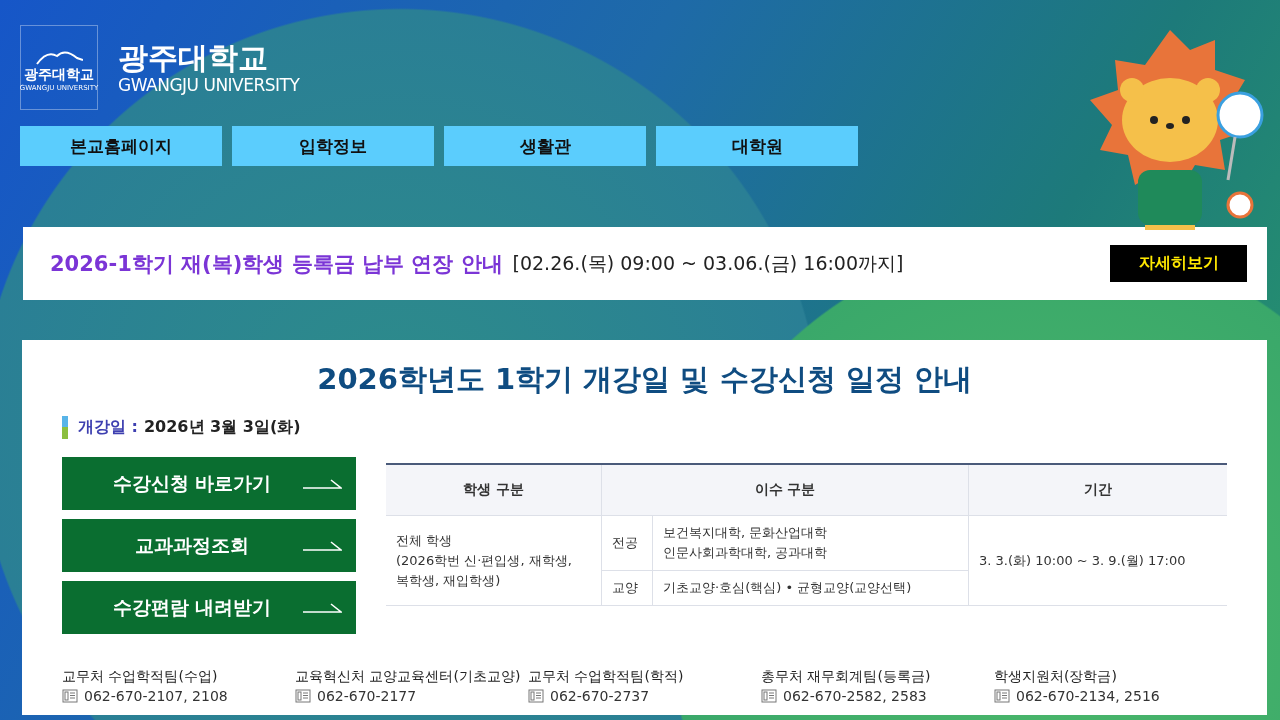 The image size is (1280, 720). What do you see at coordinates (108, 427) in the screenshot?
I see `start-date-label: 개강일 :` at bounding box center [108, 427].